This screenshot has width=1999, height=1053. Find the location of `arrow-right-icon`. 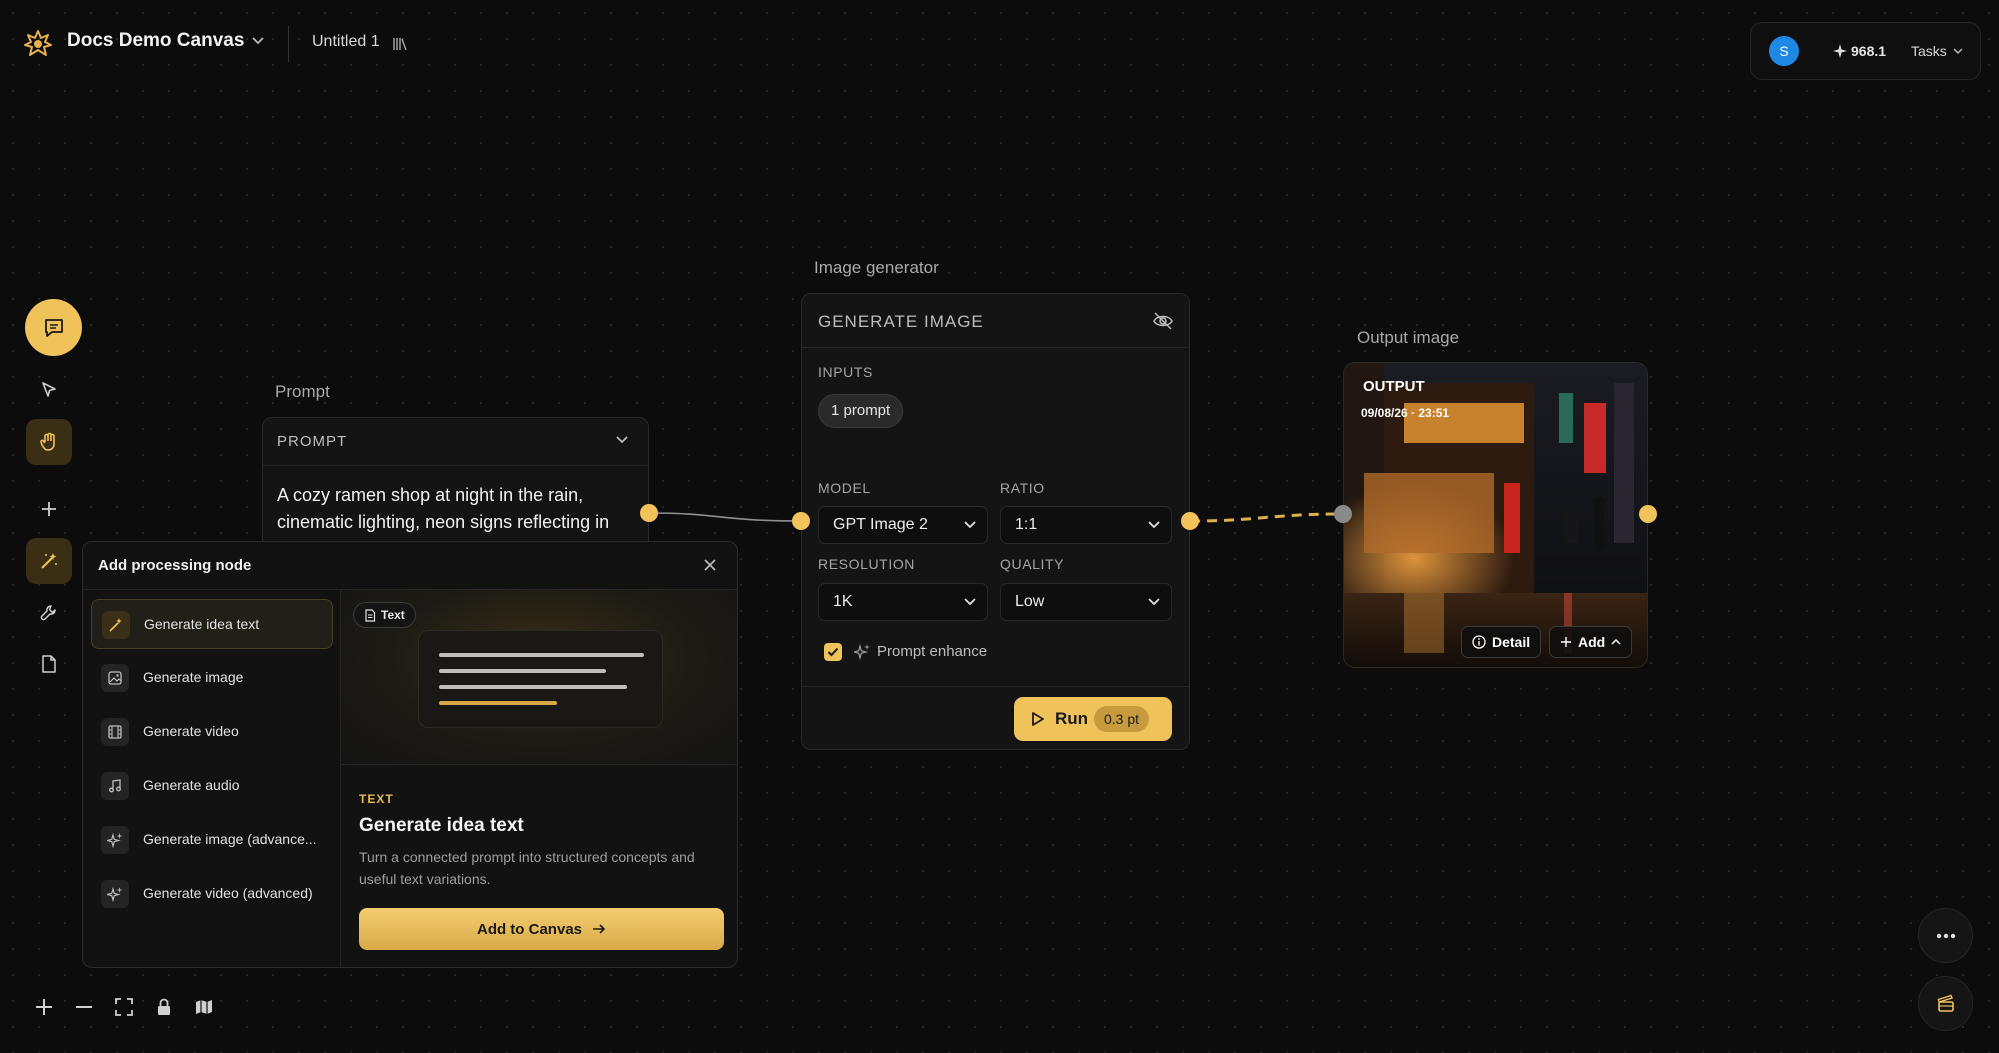

arrow-right-icon is located at coordinates (599, 929).